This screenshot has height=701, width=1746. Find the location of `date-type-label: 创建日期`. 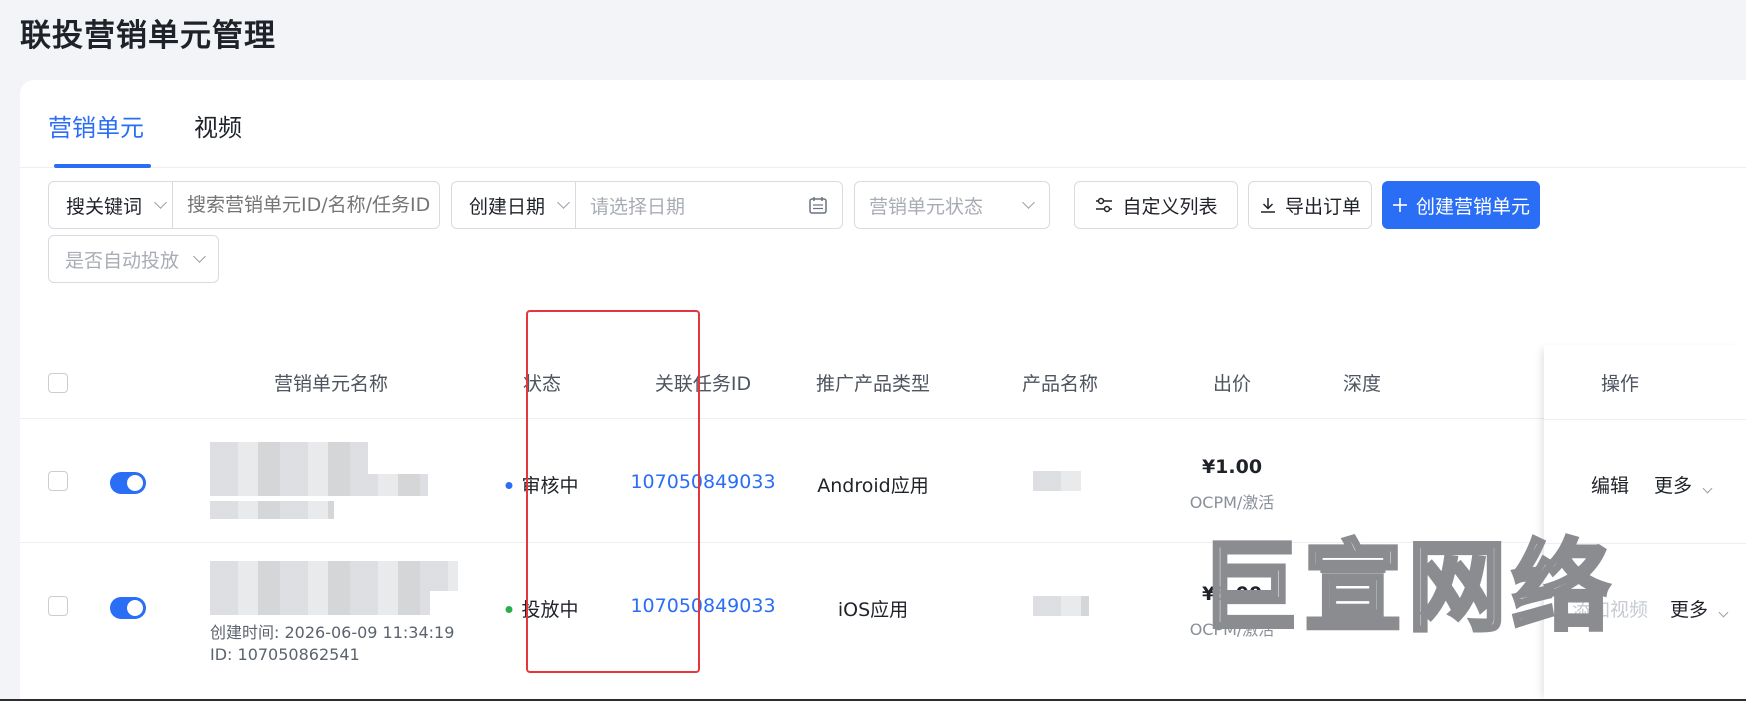

date-type-label: 创建日期 is located at coordinates (507, 206).